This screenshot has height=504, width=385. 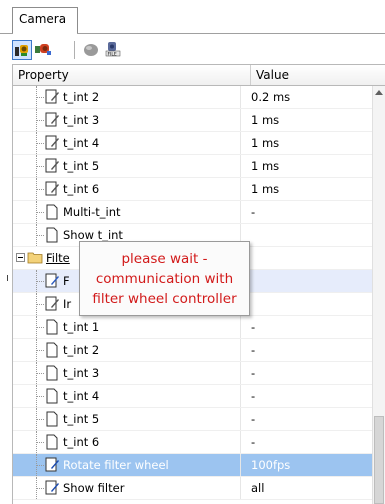 I want to click on property-label: Ir, so click(x=67, y=304).